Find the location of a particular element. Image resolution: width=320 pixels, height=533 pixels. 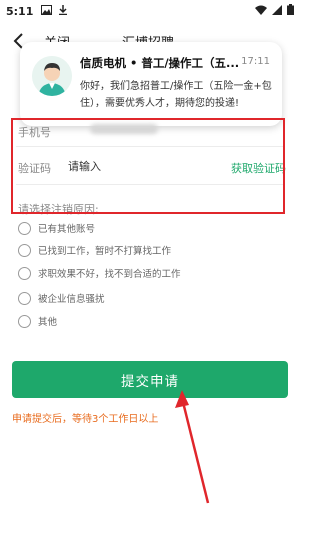

notification-body: 你好，我们急招普工/操作工（五险一金+包住），需要优秀人才，期待您的投递! is located at coordinates (176, 95).